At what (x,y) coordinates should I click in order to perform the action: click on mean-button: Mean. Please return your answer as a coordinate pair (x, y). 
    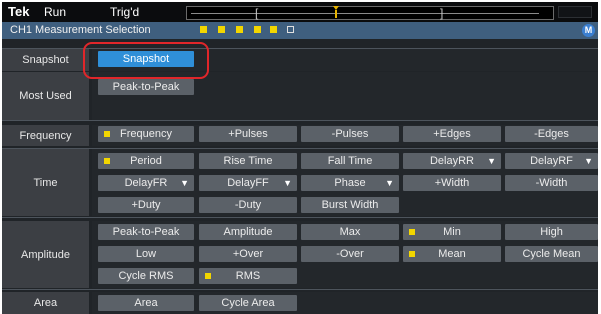
    Looking at the image, I should click on (452, 254).